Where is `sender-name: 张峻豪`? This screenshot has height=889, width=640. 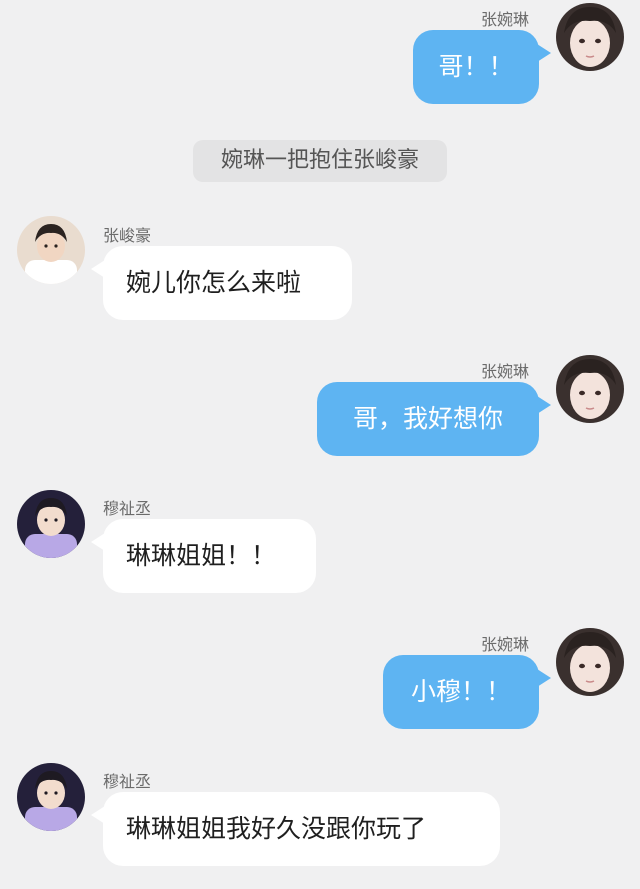 sender-name: 张峻豪 is located at coordinates (127, 235).